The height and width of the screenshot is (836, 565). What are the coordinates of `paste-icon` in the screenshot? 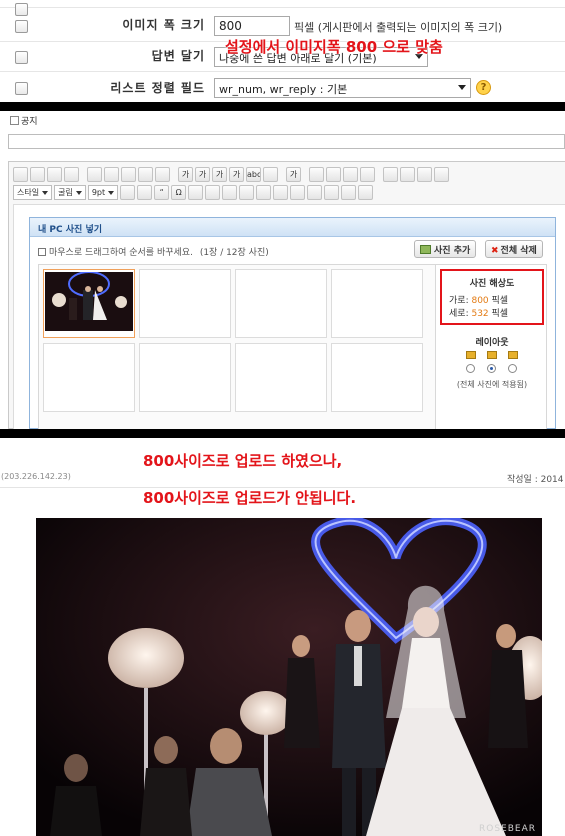 It's located at (128, 174).